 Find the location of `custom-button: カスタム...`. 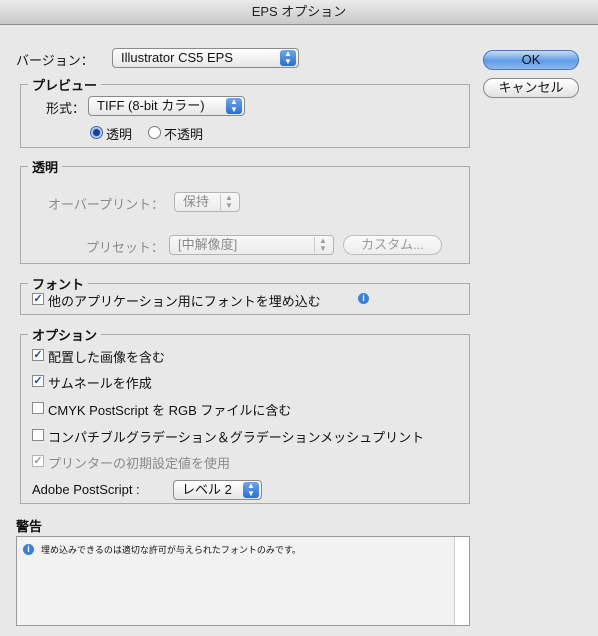

custom-button: カスタム... is located at coordinates (392, 245).